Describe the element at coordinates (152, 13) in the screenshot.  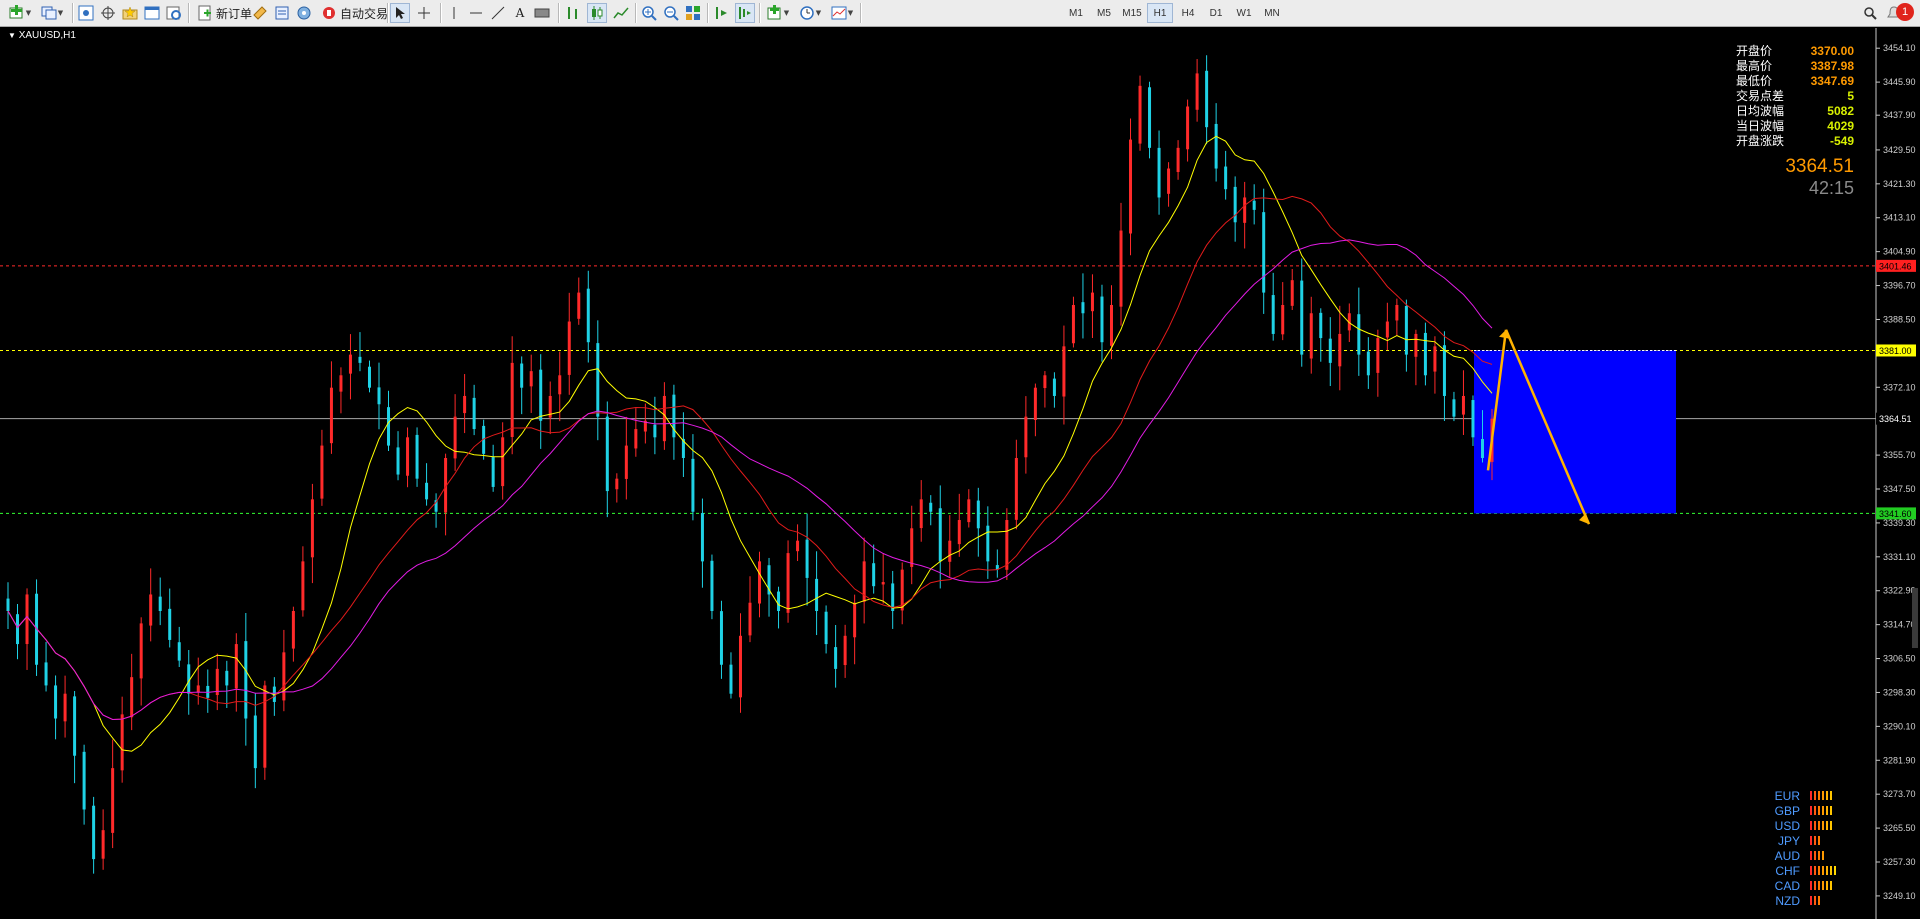
I see `terminal-button` at that location.